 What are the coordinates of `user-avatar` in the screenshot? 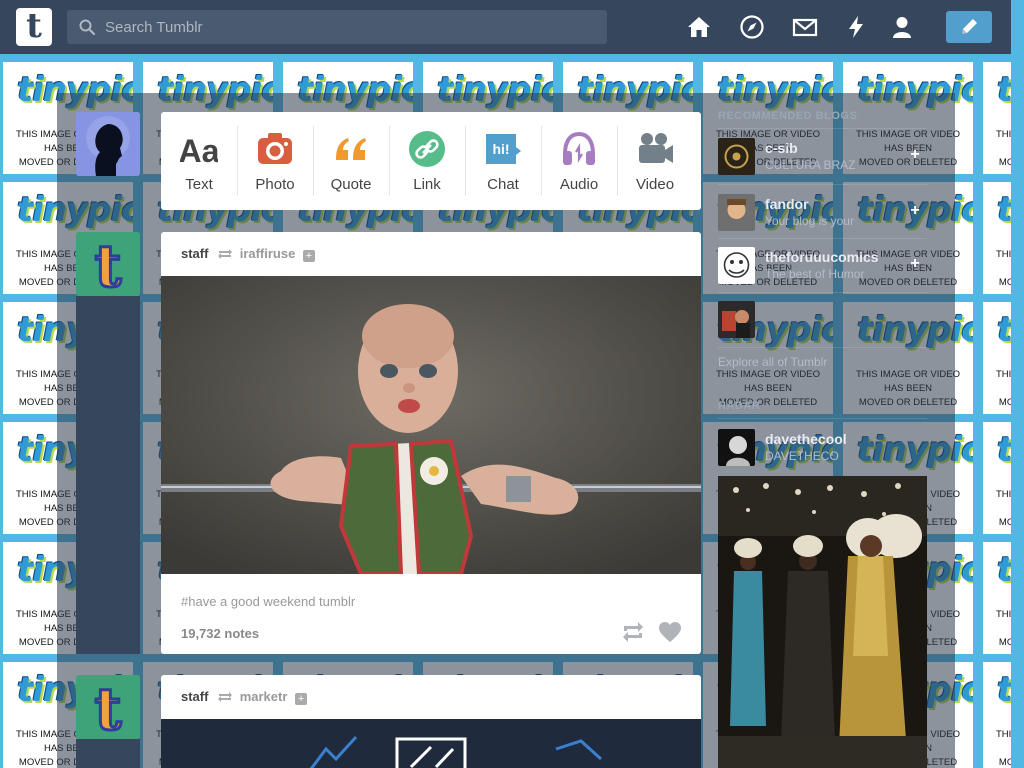 It's located at (108, 144).